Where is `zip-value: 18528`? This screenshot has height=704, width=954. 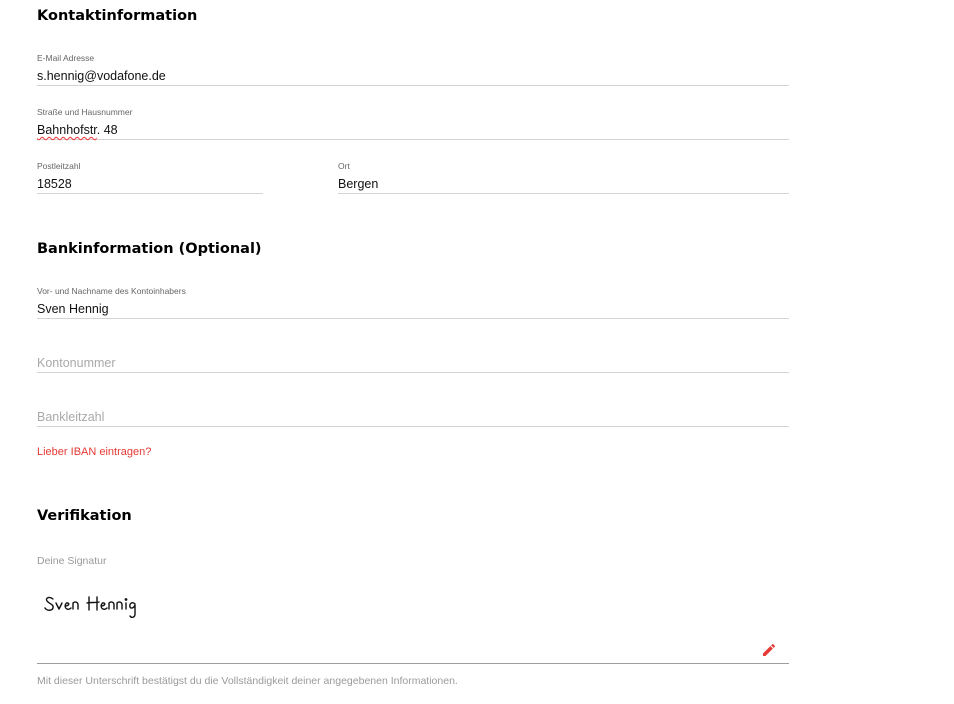
zip-value: 18528 is located at coordinates (54, 184).